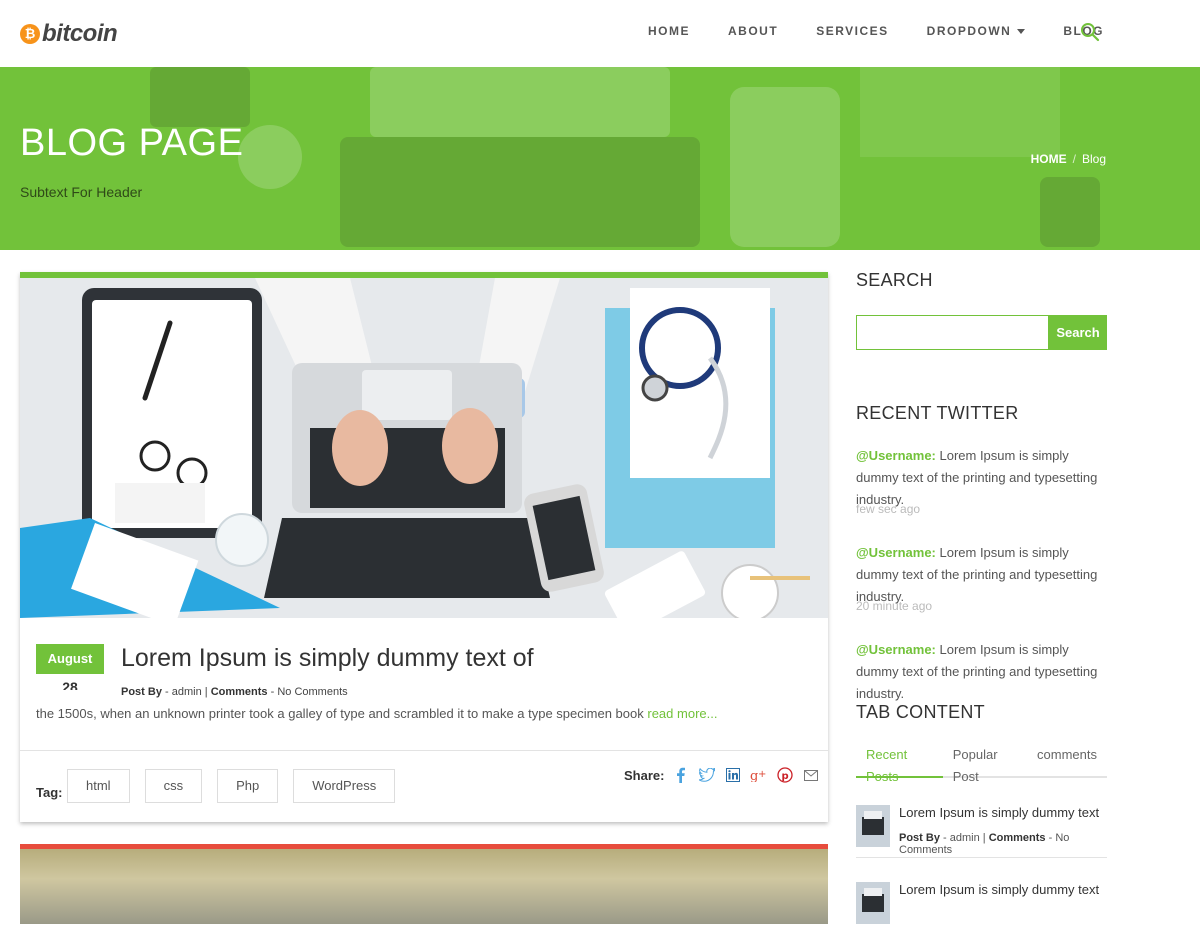 The height and width of the screenshot is (942, 1200). Describe the element at coordinates (969, 31) in the screenshot. I see `nav-dropdown-label: DROPDOWN` at that location.